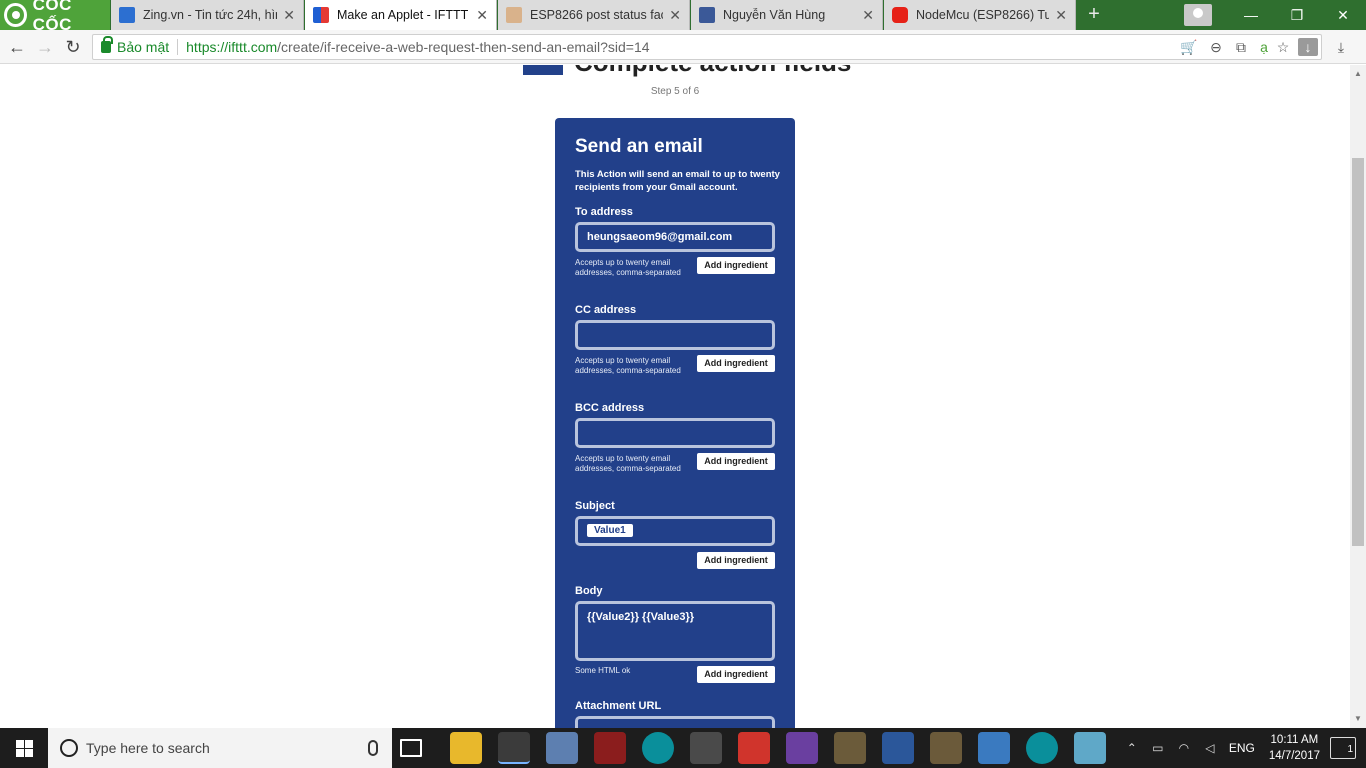  Describe the element at coordinates (220, 748) in the screenshot. I see `taskbar-search: Type here to search` at that location.